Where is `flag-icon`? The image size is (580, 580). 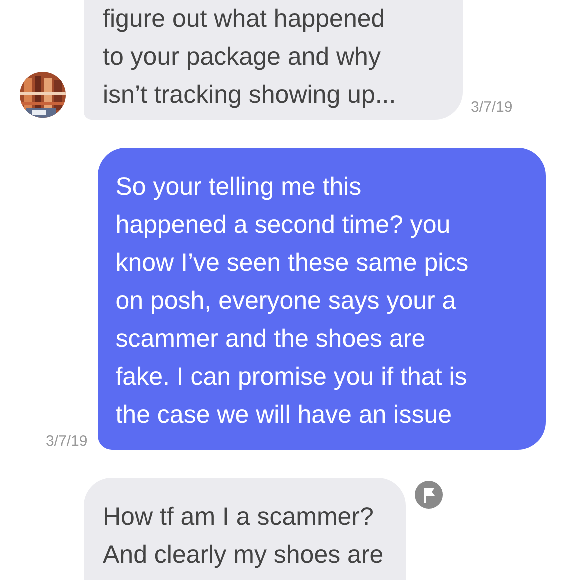
flag-icon is located at coordinates (429, 495).